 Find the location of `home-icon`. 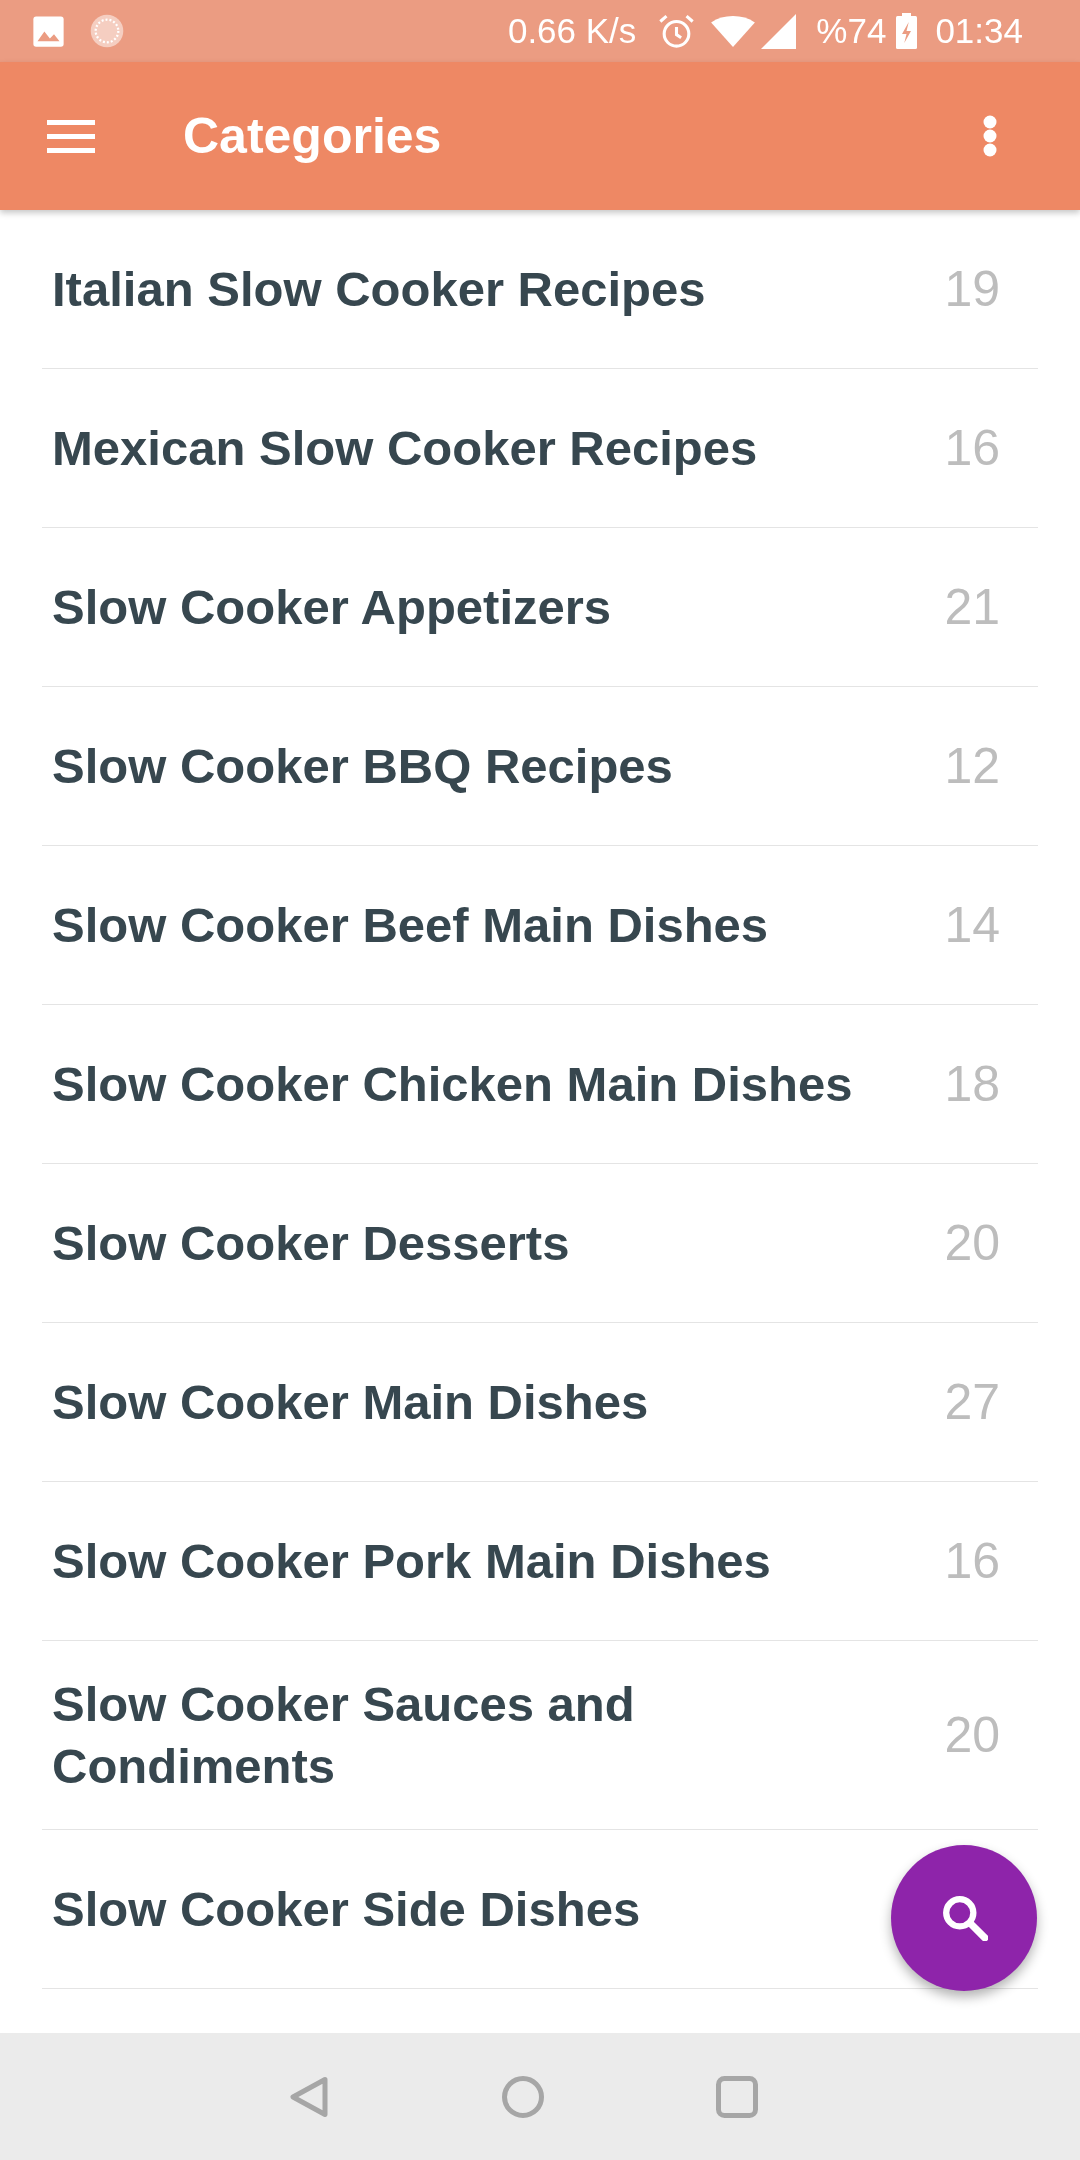

home-icon is located at coordinates (523, 2096).